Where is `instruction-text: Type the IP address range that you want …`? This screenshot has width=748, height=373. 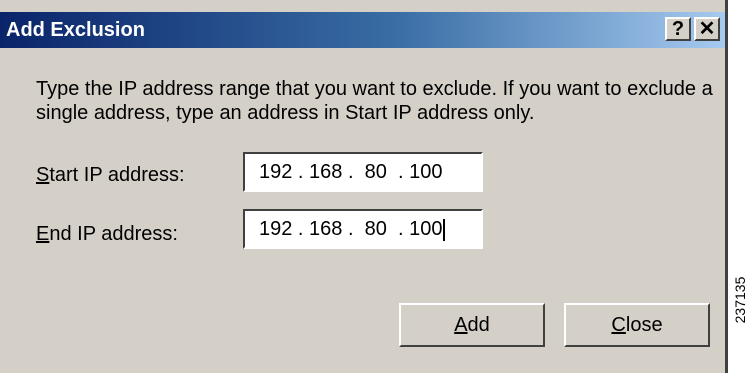
instruction-text: Type the IP address range that you want … is located at coordinates (374, 101).